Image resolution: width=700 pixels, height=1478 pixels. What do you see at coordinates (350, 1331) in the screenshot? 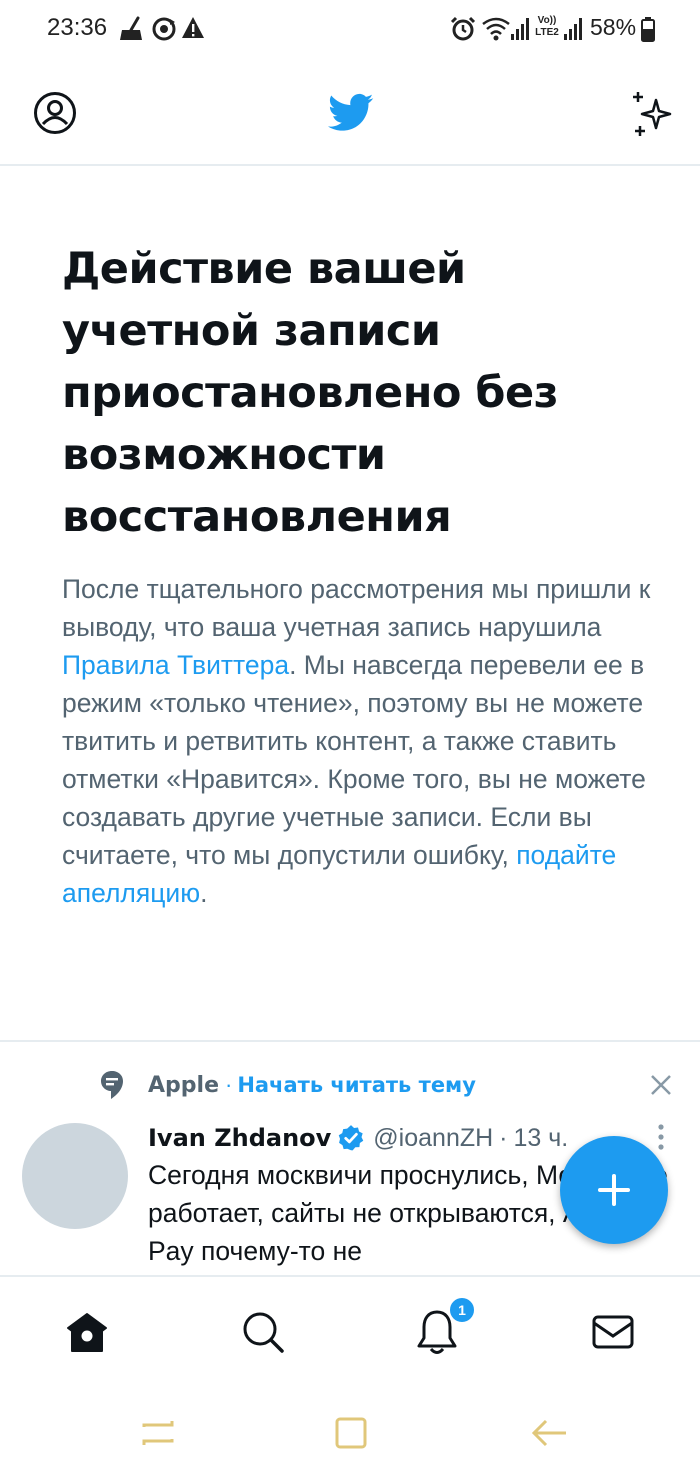
I see `bottom-navigation: 1` at bounding box center [350, 1331].